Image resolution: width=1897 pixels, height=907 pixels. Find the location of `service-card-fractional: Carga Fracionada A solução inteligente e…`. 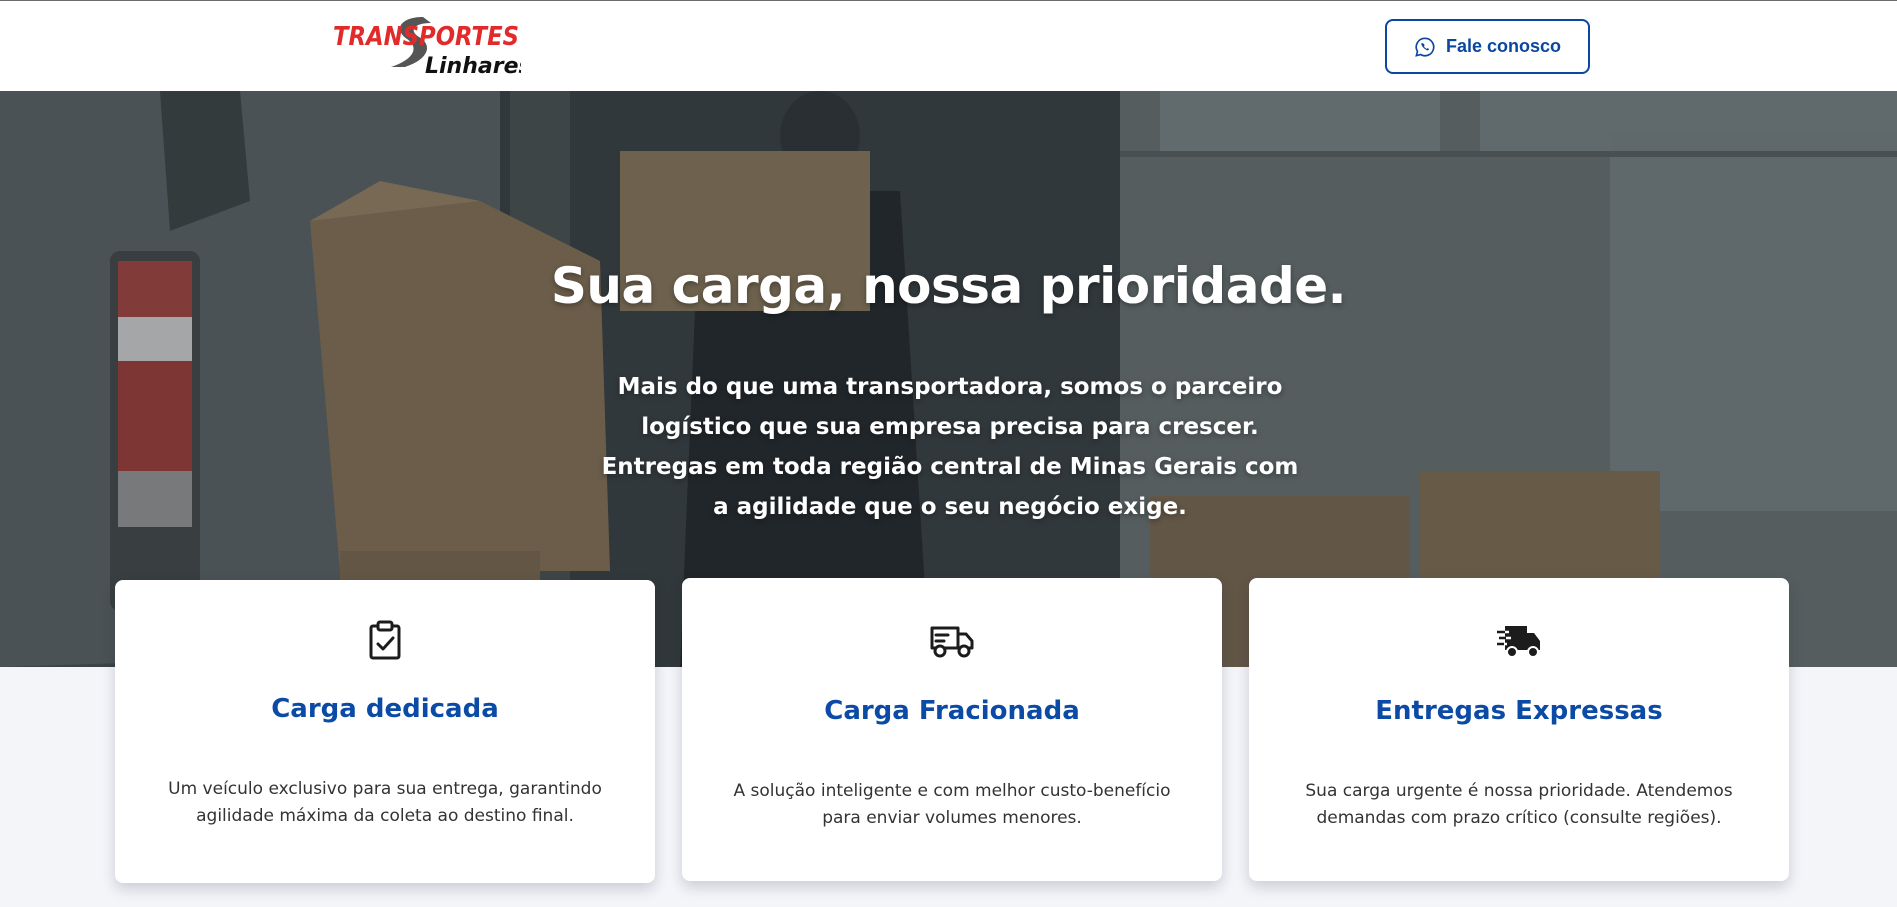

service-card-fractional: Carga Fracionada A solução inteligente e… is located at coordinates (952, 729).